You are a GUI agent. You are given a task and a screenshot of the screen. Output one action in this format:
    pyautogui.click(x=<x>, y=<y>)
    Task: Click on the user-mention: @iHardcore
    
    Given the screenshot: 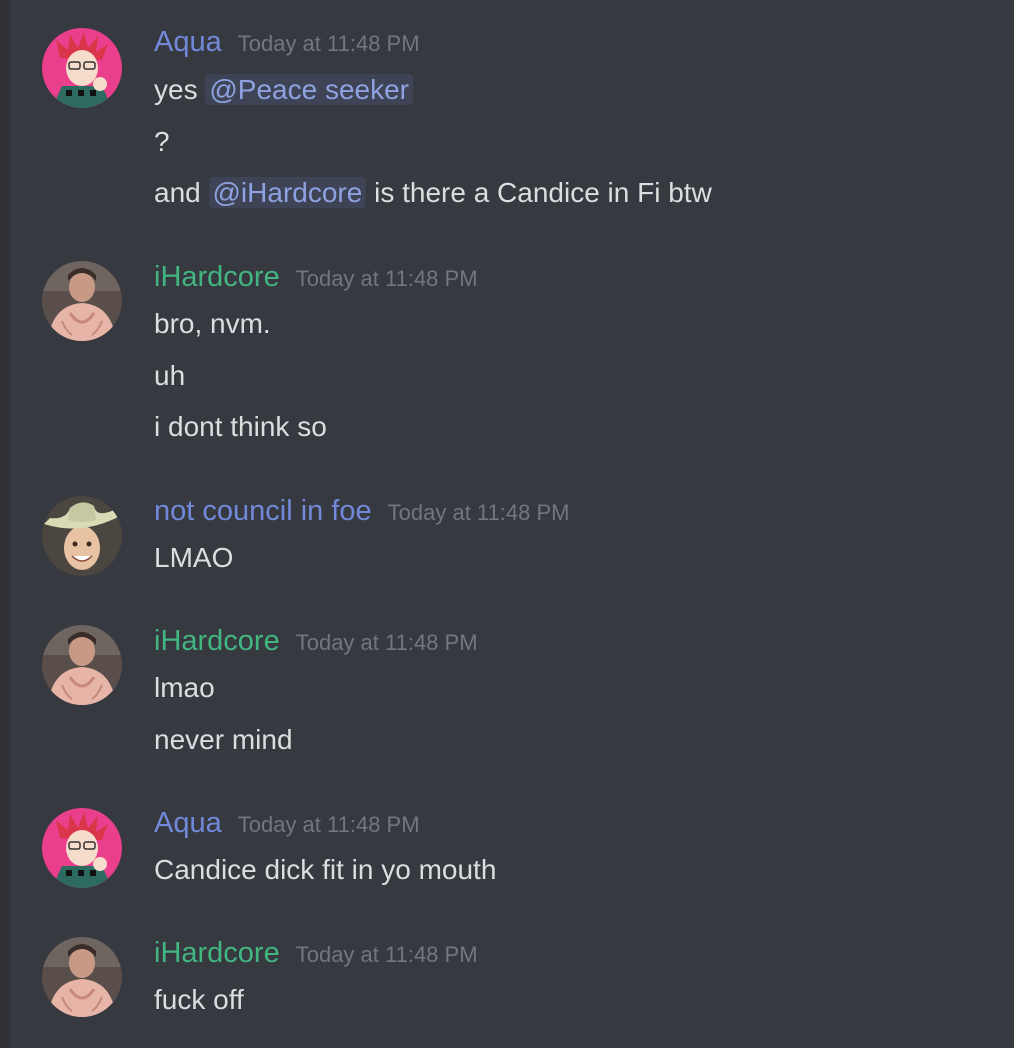 What is the action you would take?
    pyautogui.click(x=287, y=192)
    